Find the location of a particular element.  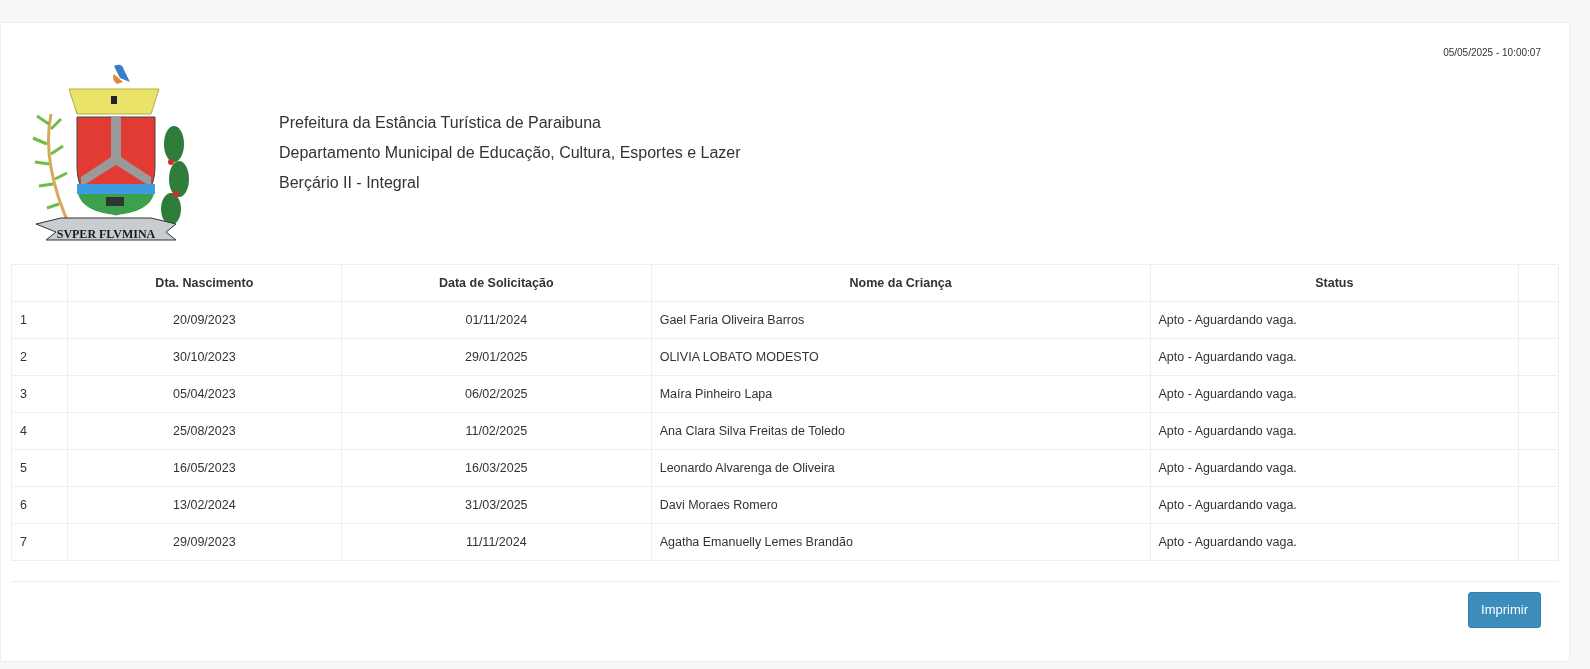

table-cell: 5 is located at coordinates (39, 468).